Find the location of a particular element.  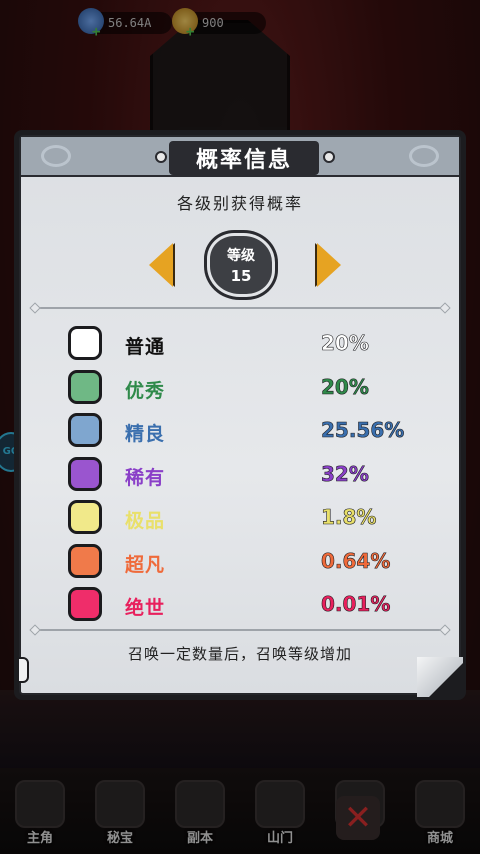

rarity-name: 普通 is located at coordinates (145, 347).